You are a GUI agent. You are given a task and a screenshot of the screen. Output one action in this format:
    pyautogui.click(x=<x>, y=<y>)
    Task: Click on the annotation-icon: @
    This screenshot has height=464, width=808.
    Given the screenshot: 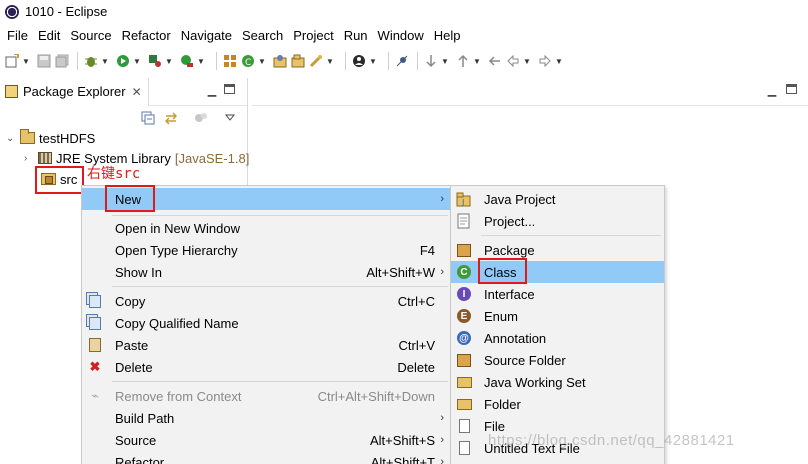 What is the action you would take?
    pyautogui.click(x=464, y=338)
    